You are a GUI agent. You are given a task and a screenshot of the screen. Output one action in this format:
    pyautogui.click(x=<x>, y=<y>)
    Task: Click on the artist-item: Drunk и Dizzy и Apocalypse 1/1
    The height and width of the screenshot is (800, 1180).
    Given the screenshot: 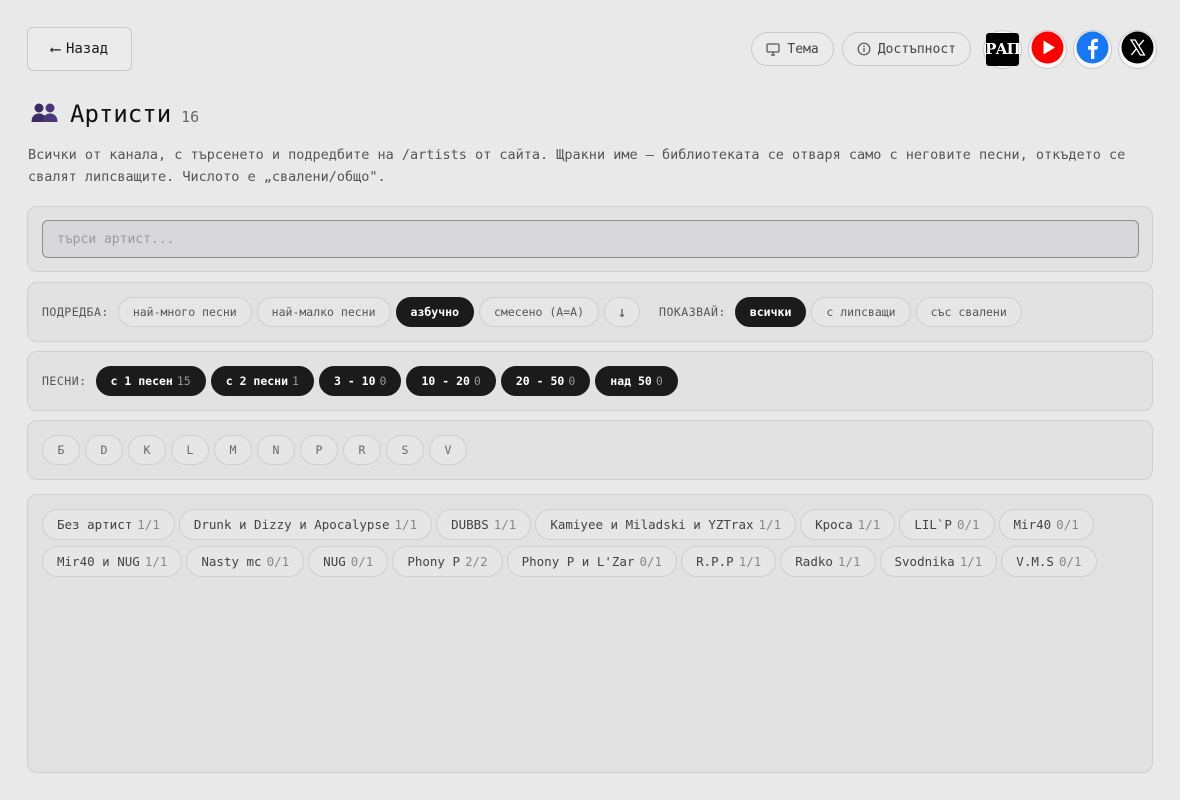 What is the action you would take?
    pyautogui.click(x=305, y=524)
    